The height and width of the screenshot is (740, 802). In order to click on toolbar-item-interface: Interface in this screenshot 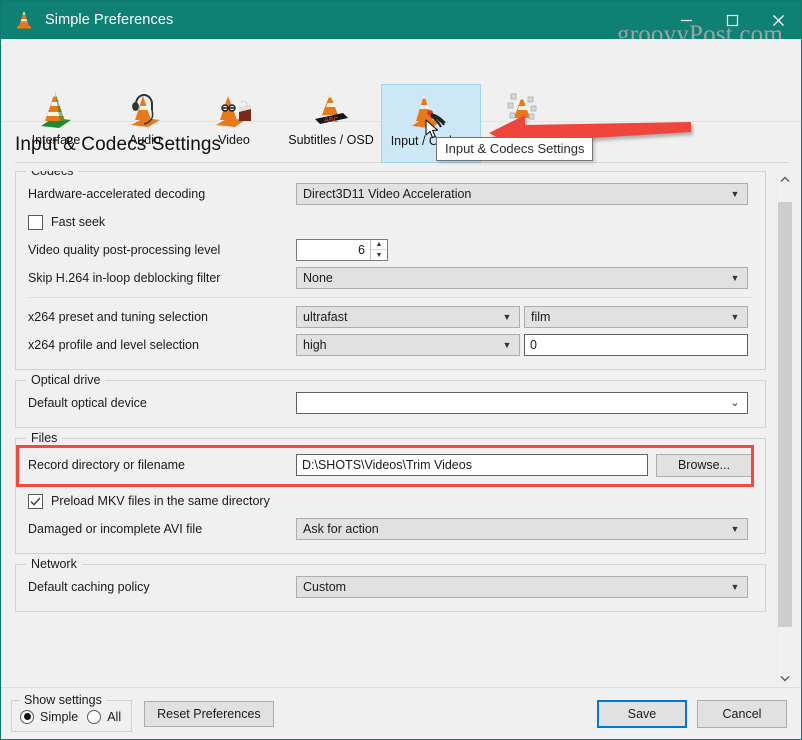, I will do `click(56, 115)`.